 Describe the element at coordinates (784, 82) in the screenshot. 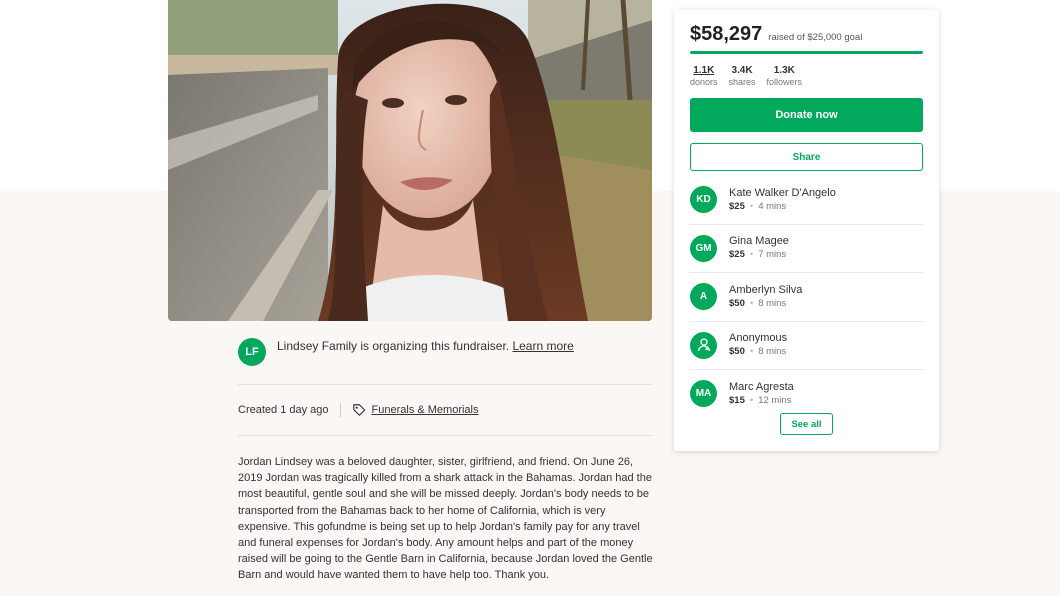

I see `stat-label: followers` at that location.